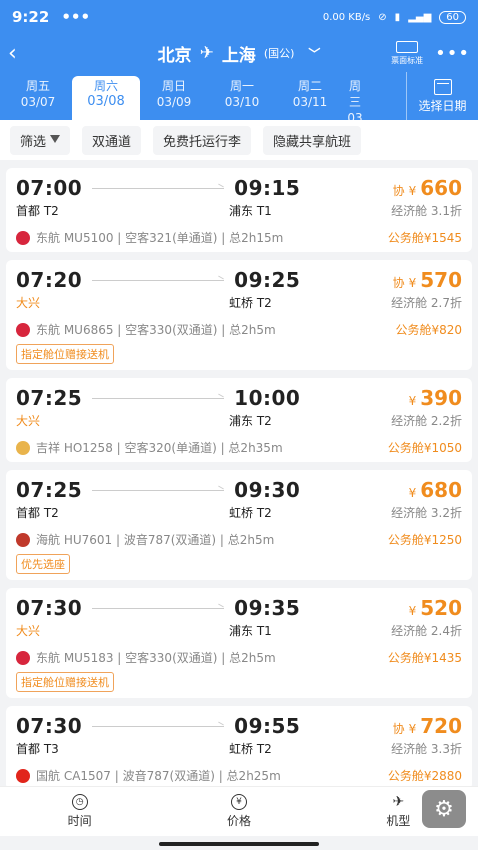 The image size is (478, 850). I want to click on promo-tag: 优先选座, so click(43, 564).